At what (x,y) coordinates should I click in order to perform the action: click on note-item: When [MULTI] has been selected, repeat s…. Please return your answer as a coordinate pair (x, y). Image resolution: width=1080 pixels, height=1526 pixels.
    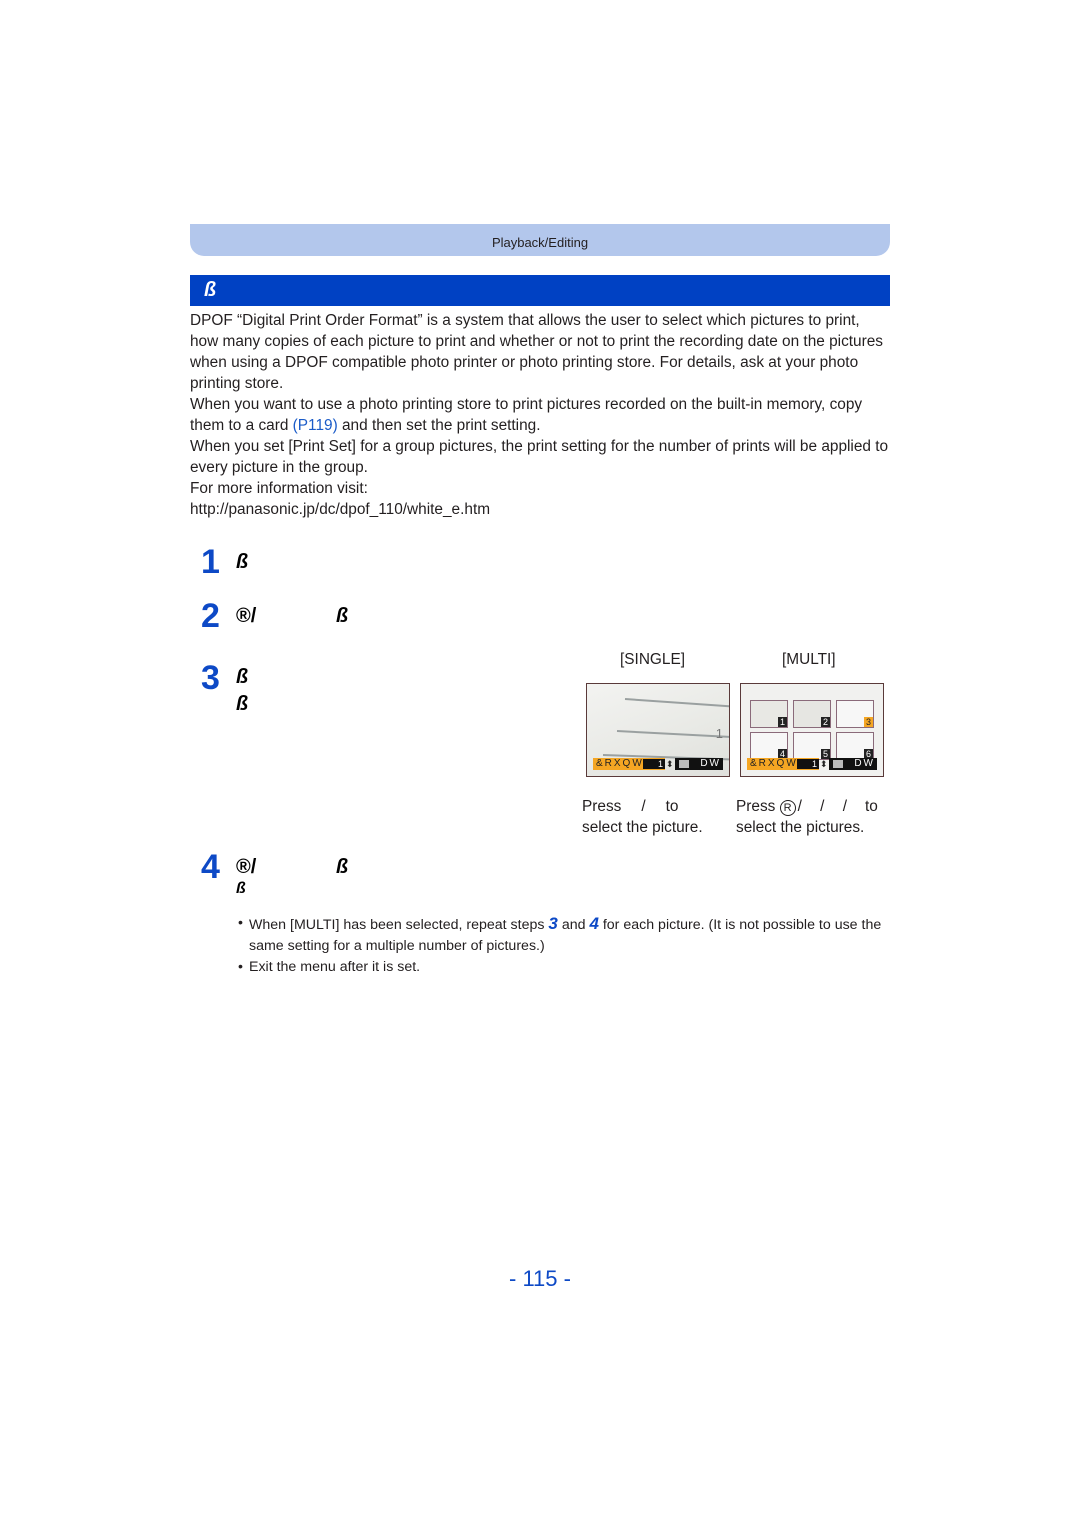
    Looking at the image, I should click on (565, 935).